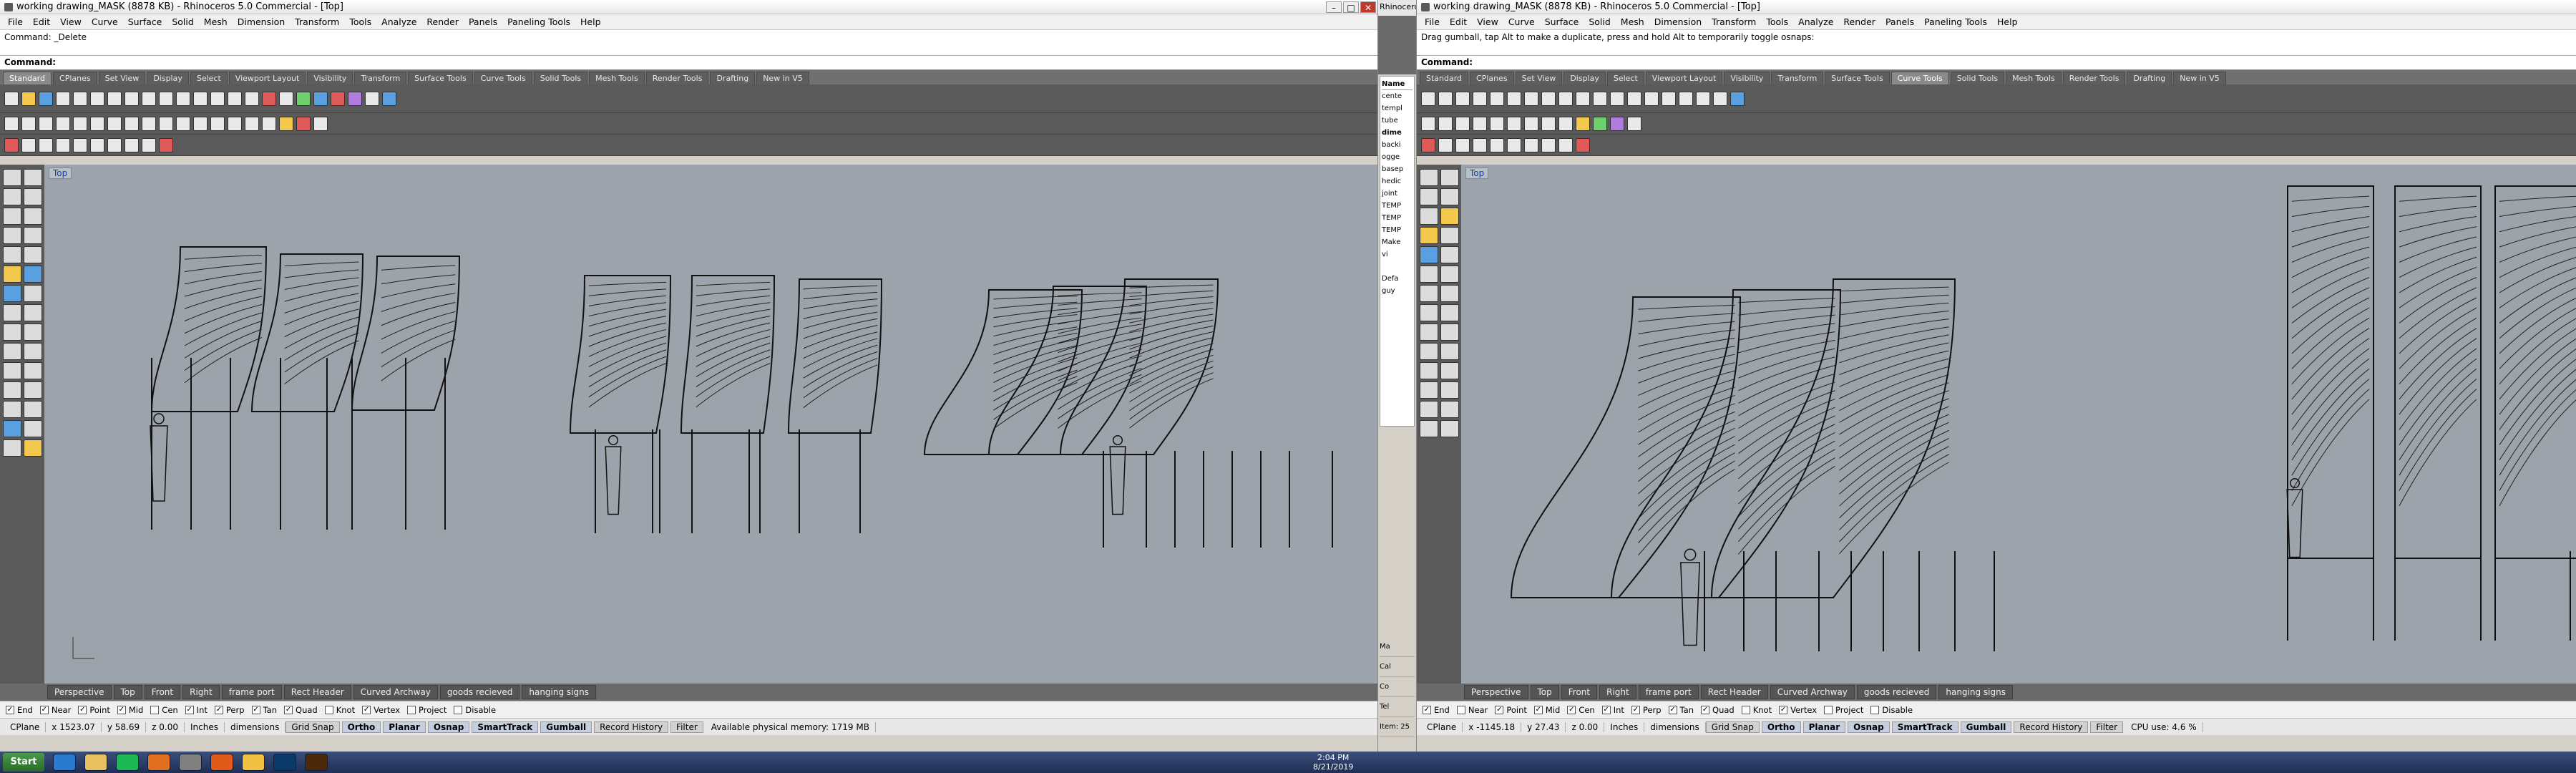 This screenshot has width=2576, height=773. Describe the element at coordinates (1429, 312) in the screenshot. I see `join-tool-icon` at that location.